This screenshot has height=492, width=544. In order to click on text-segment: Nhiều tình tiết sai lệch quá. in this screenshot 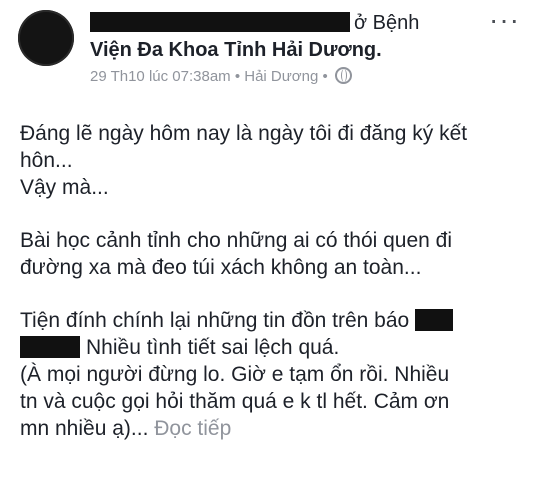, I will do `click(213, 347)`.